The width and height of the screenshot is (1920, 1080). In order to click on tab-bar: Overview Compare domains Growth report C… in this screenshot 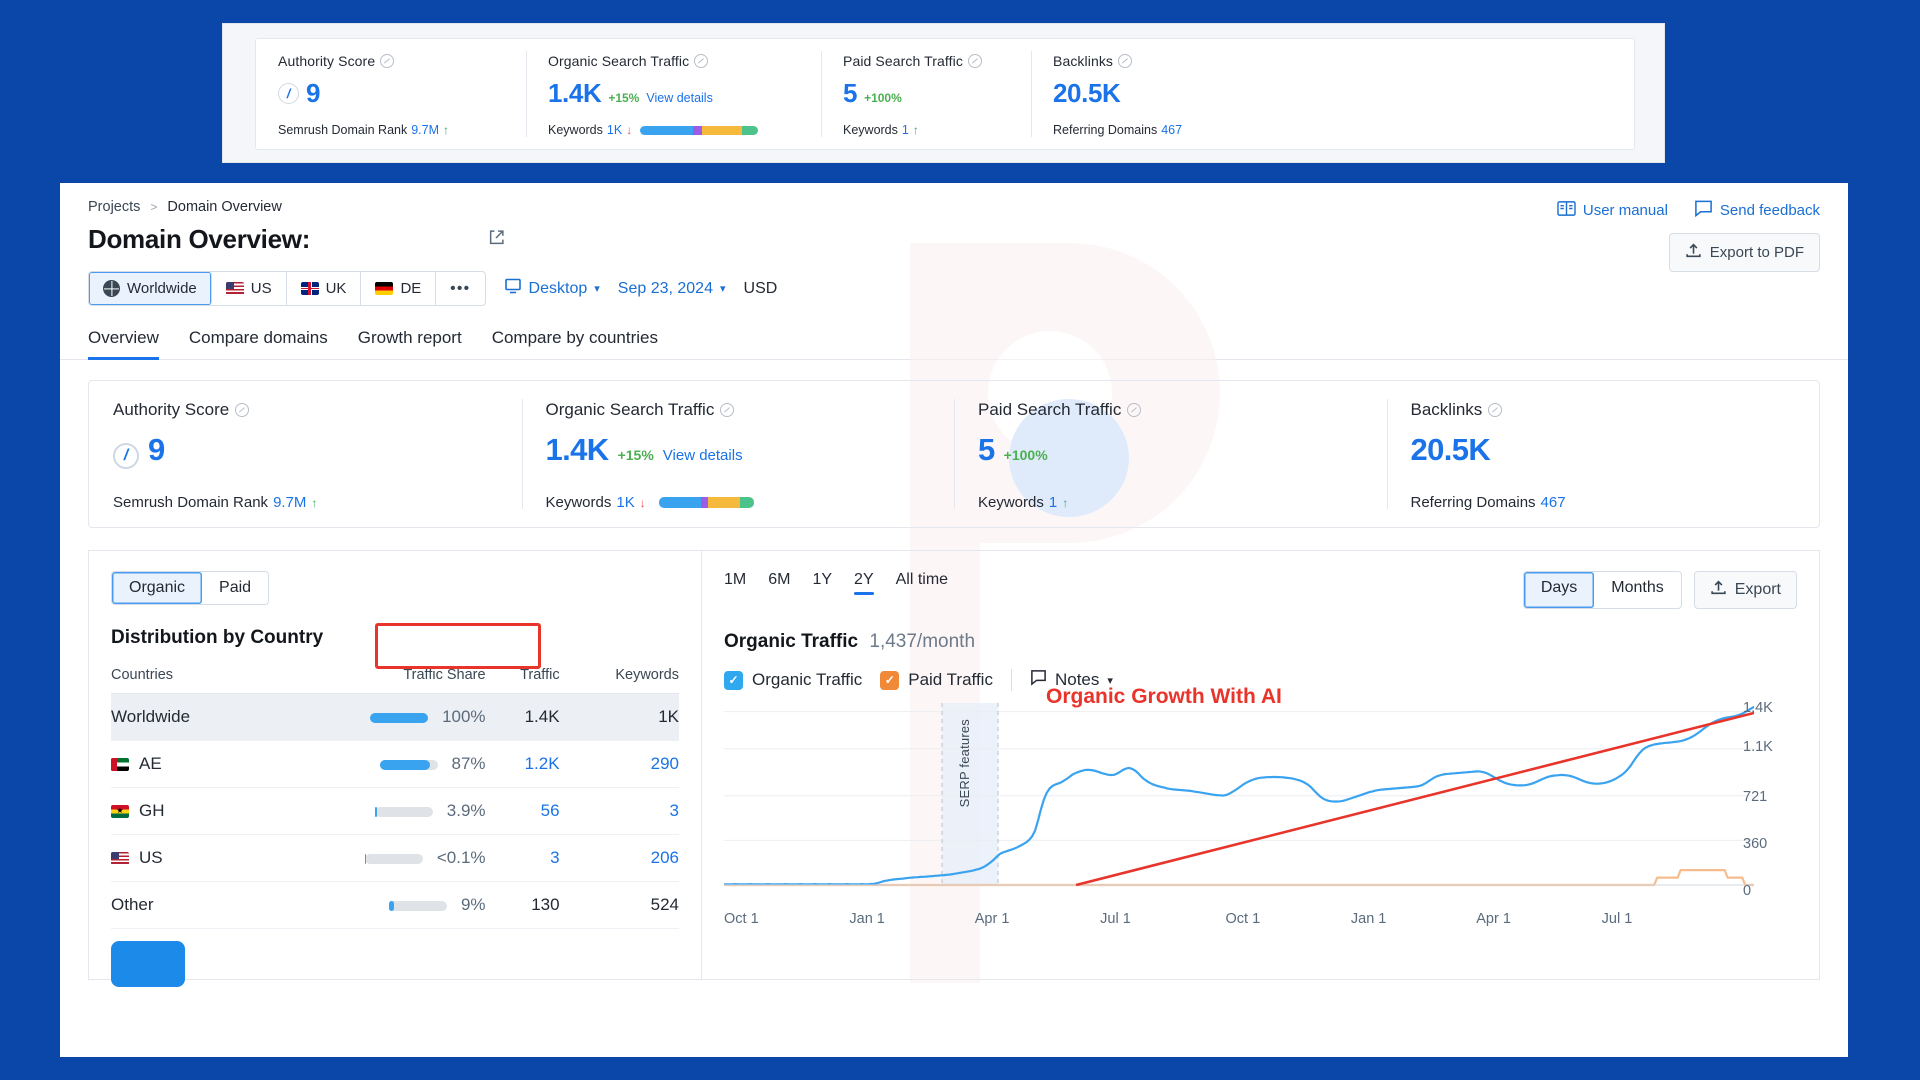, I will do `click(954, 344)`.